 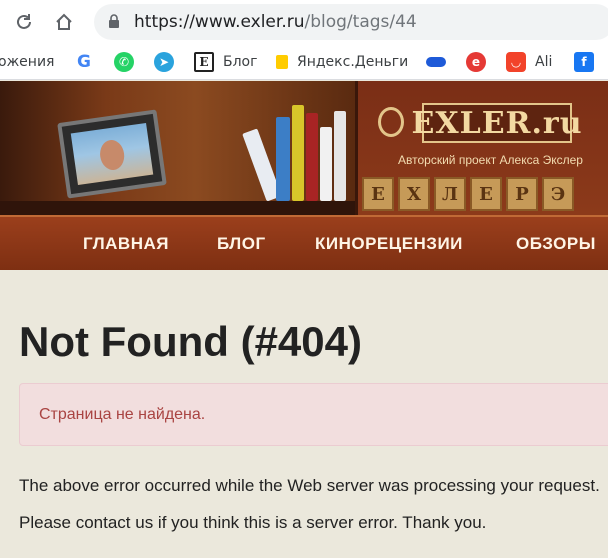 I want to click on menu-item-home: ГЛАВНАЯ, so click(x=126, y=244).